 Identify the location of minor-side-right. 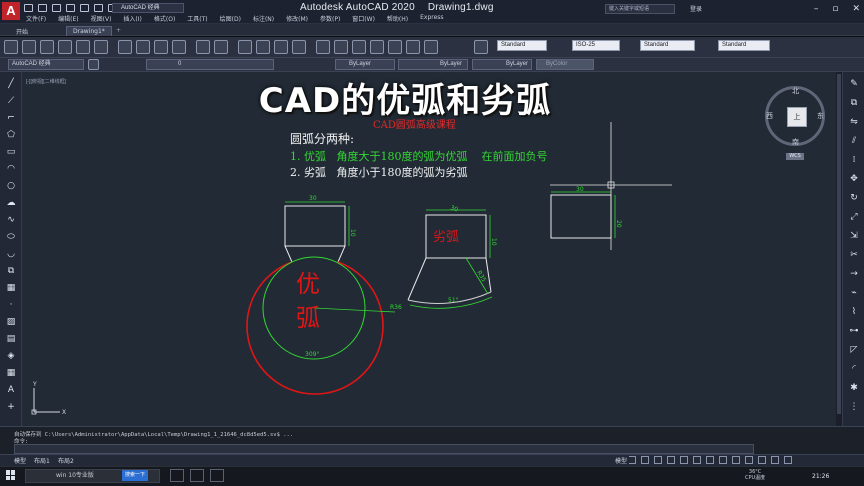
(488, 275).